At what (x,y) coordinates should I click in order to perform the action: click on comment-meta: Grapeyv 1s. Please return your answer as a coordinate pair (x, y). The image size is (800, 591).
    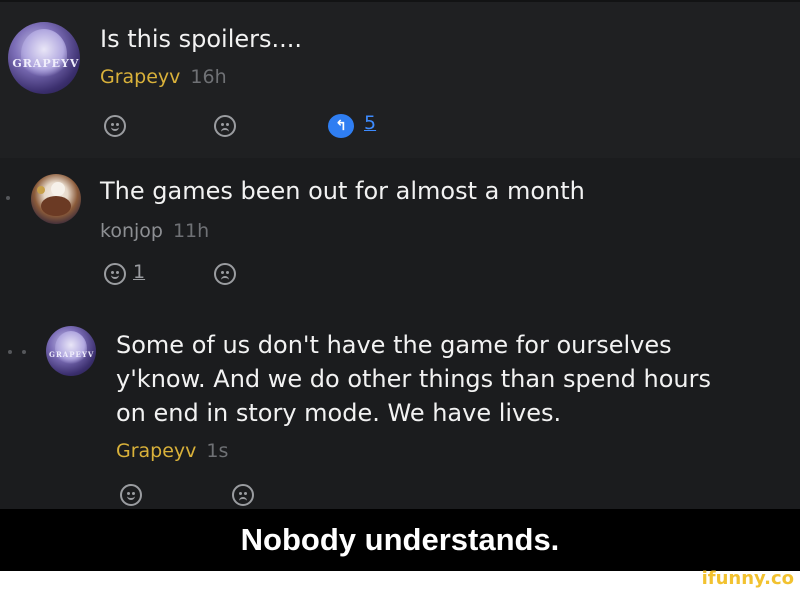
    Looking at the image, I should click on (172, 451).